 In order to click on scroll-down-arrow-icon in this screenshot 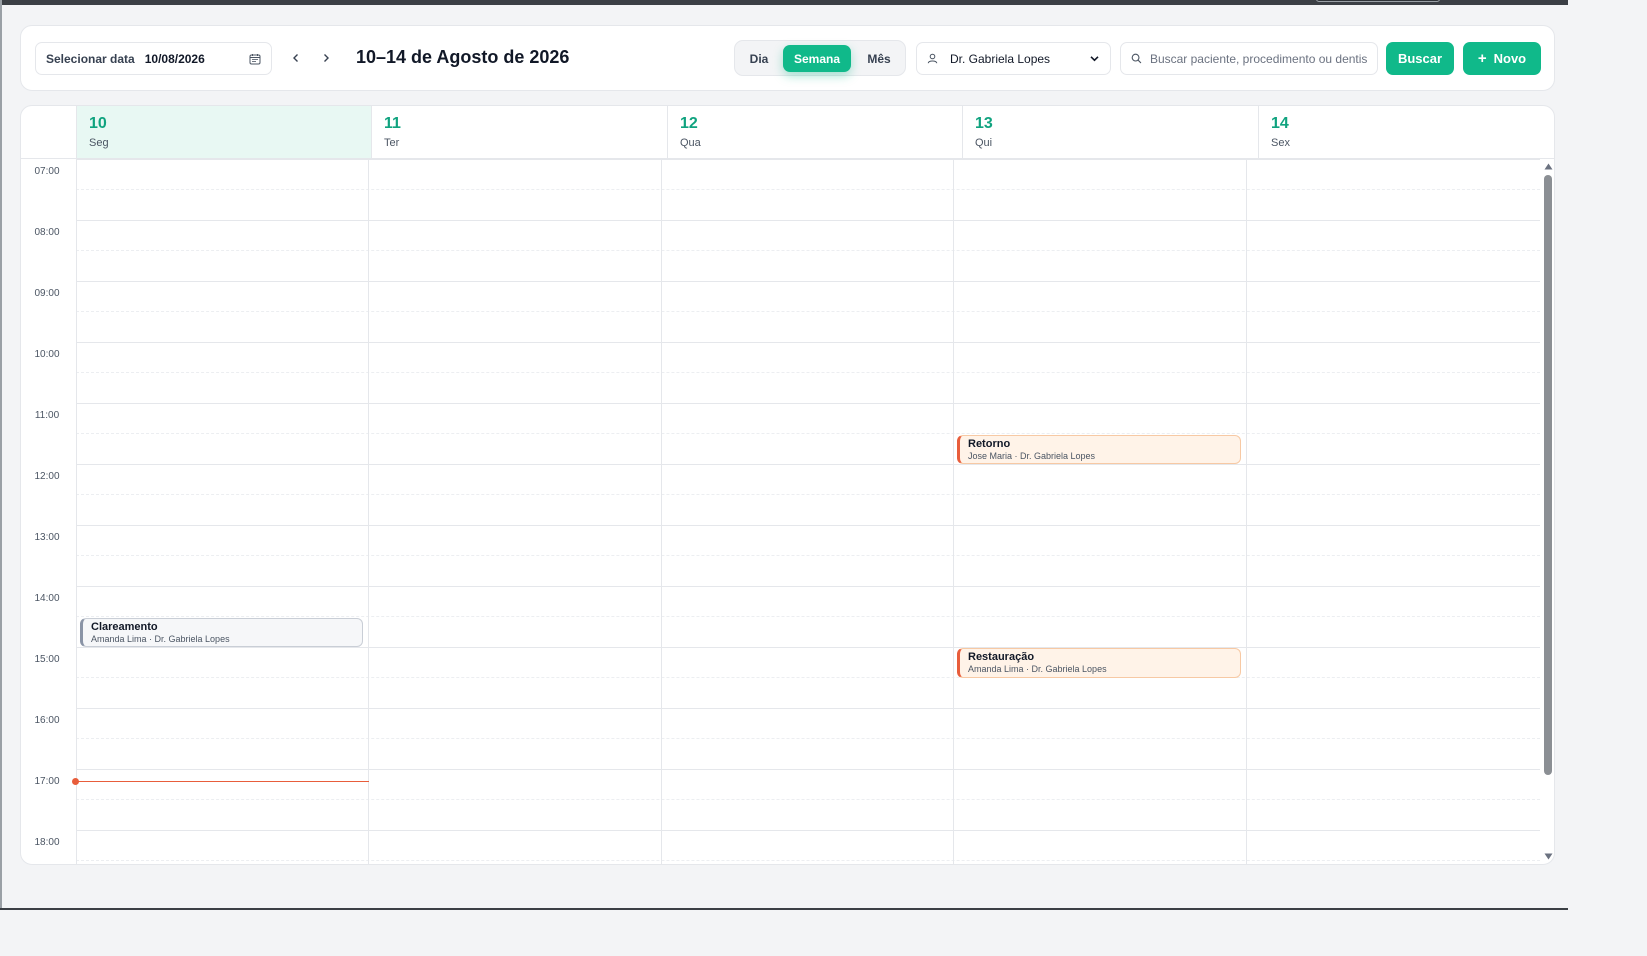, I will do `click(1548, 856)`.